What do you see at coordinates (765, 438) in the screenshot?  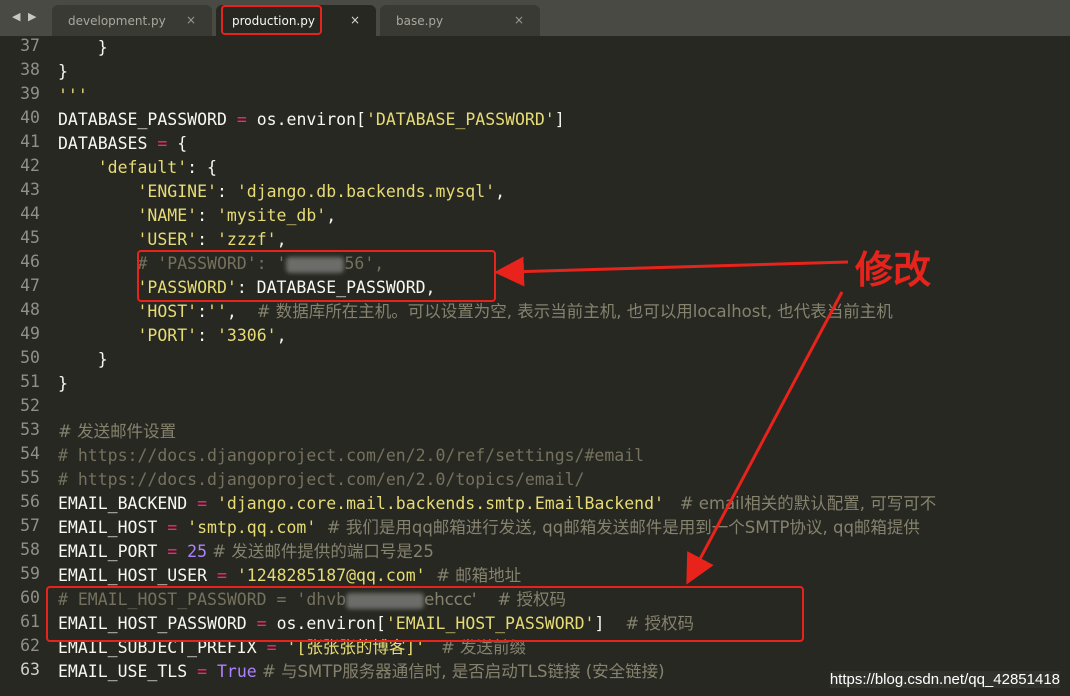 I see `arrow-to-email-password` at bounding box center [765, 438].